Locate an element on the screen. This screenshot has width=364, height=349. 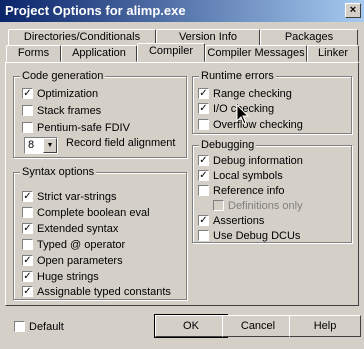
help-button: Help is located at coordinates (325, 326).